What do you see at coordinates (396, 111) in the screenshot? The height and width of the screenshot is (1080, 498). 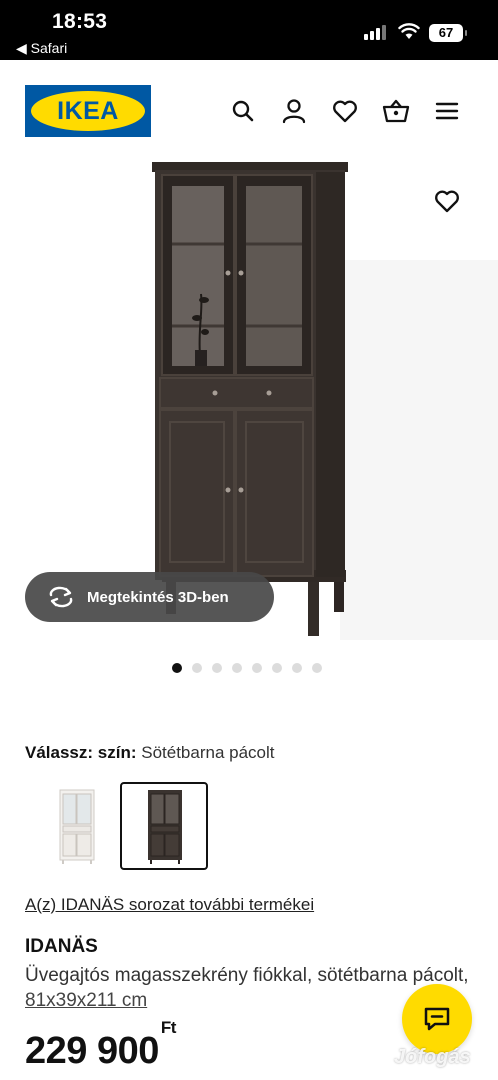 I see `cart-icon` at bounding box center [396, 111].